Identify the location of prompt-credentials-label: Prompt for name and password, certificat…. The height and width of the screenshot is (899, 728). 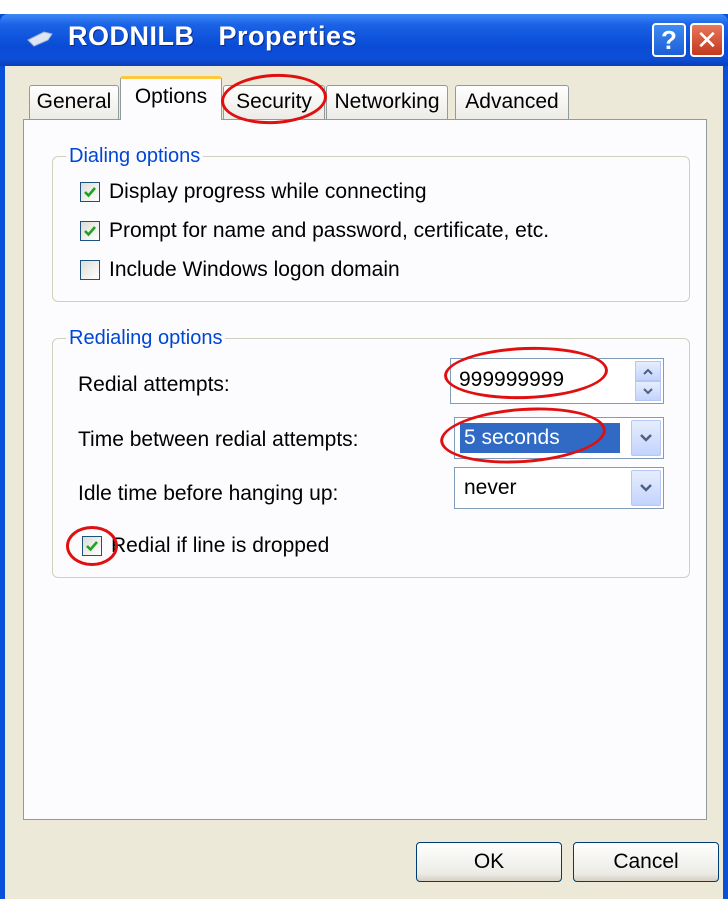
(329, 230).